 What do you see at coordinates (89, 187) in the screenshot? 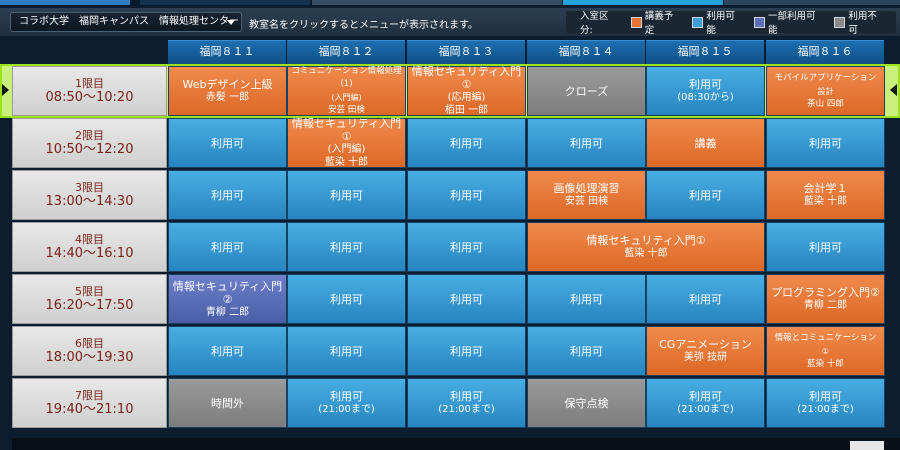
I see `period-name: 3限目` at bounding box center [89, 187].